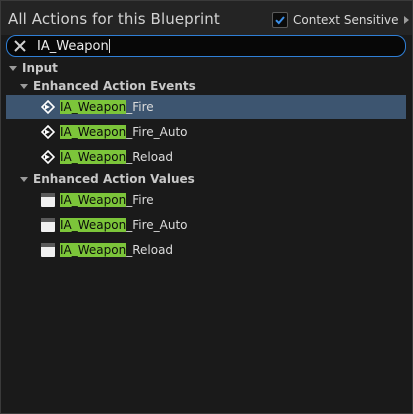 This screenshot has width=413, height=414. What do you see at coordinates (114, 19) in the screenshot?
I see `panel-title: All Actions for this Blueprint` at bounding box center [114, 19].